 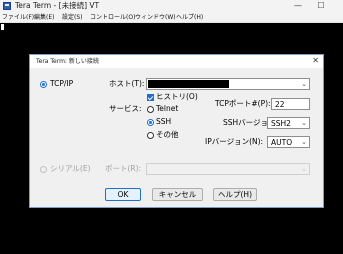 I want to click on tcp-port-label: TCPポート#(P):, so click(x=243, y=103).